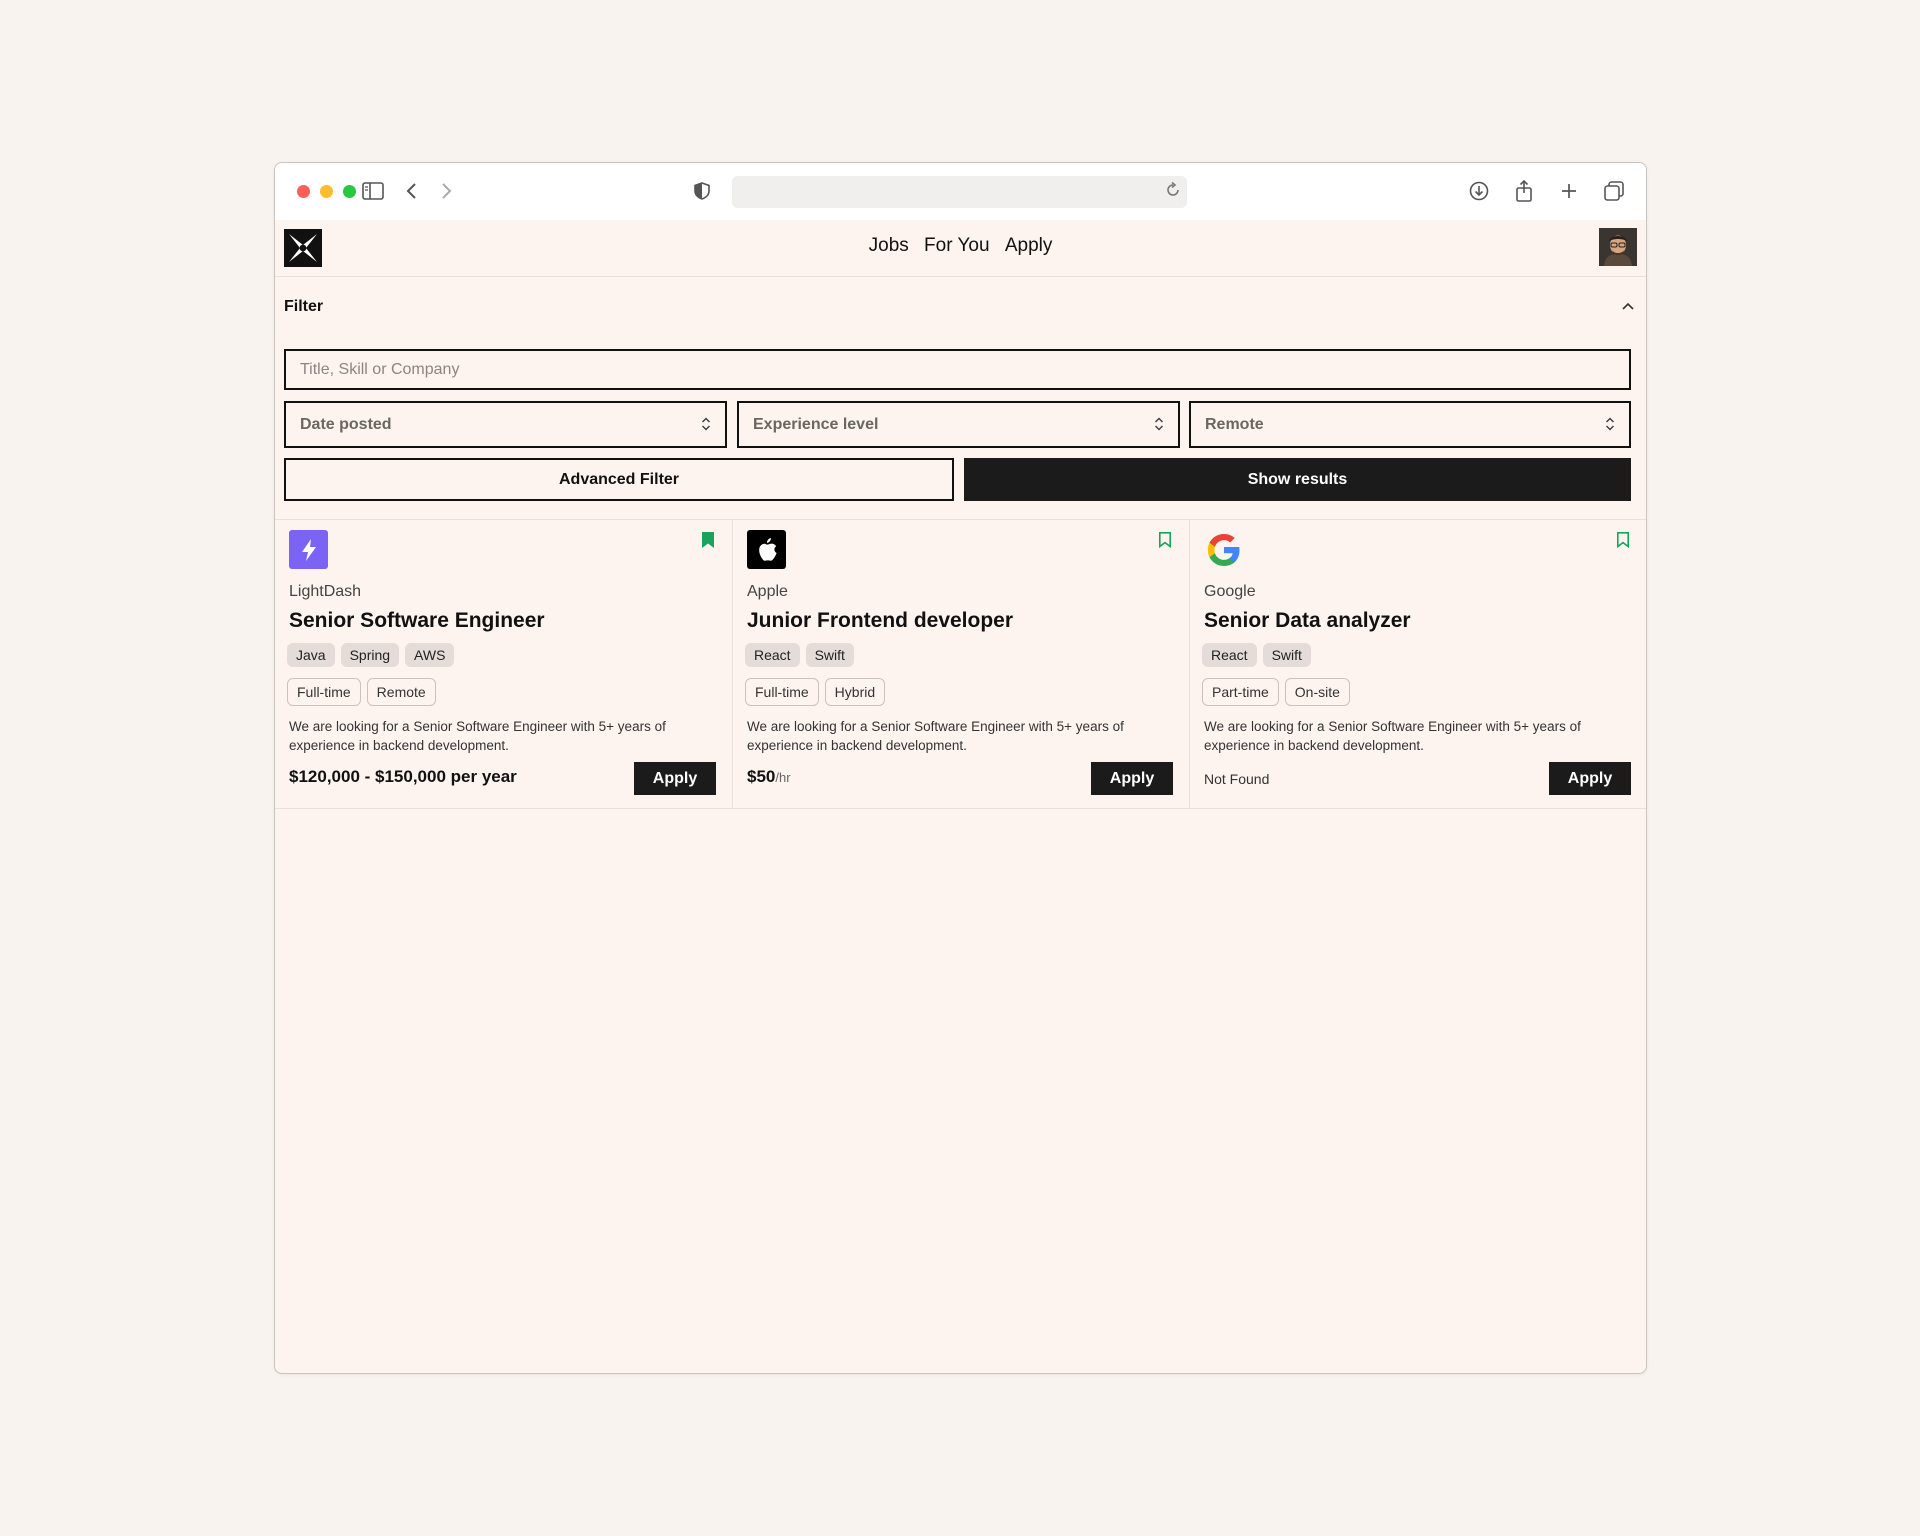 Image resolution: width=1920 pixels, height=1536 pixels. Describe the element at coordinates (702, 191) in the screenshot. I see `privacy-shield-icon` at that location.